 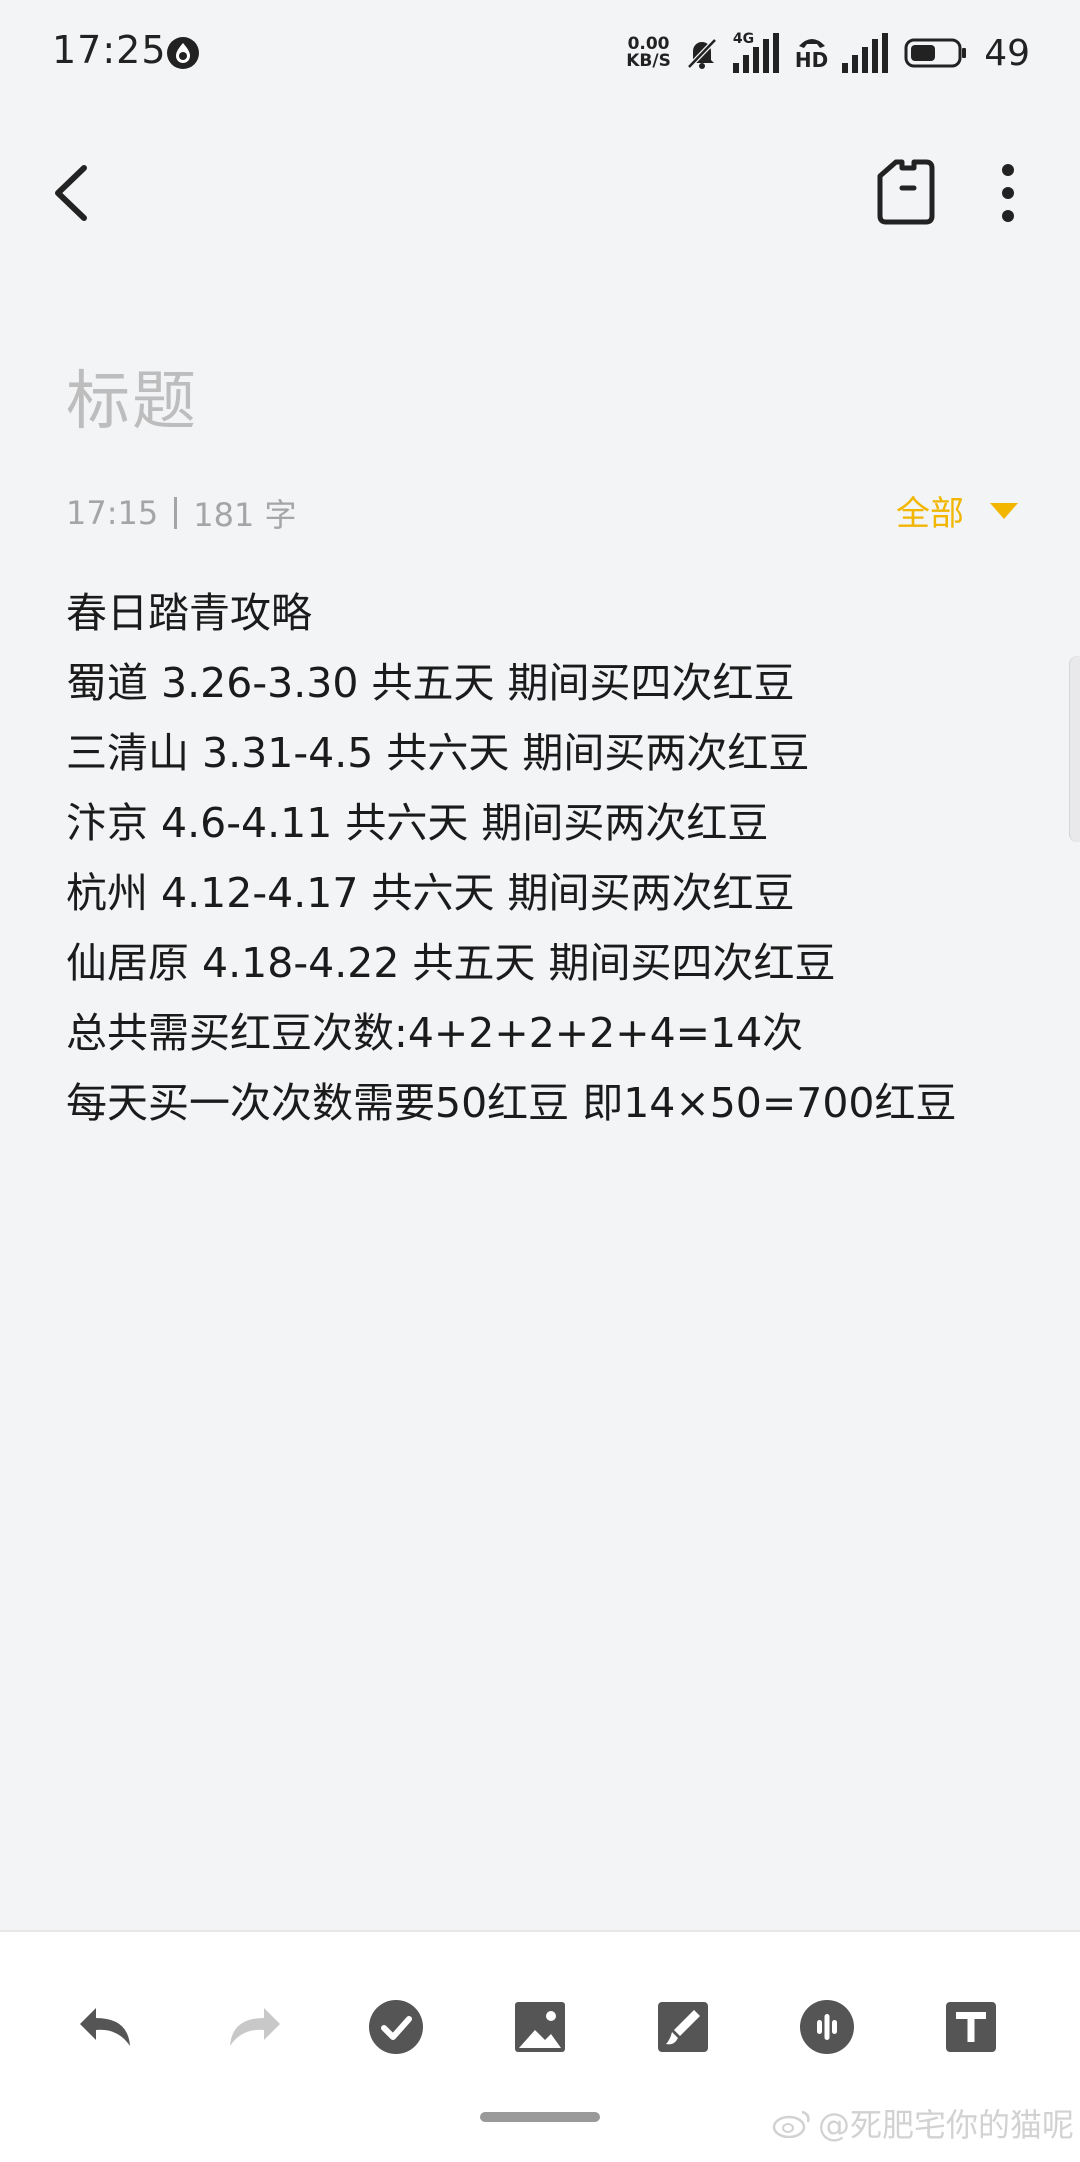 What do you see at coordinates (935, 53) in the screenshot?
I see `battery-icon` at bounding box center [935, 53].